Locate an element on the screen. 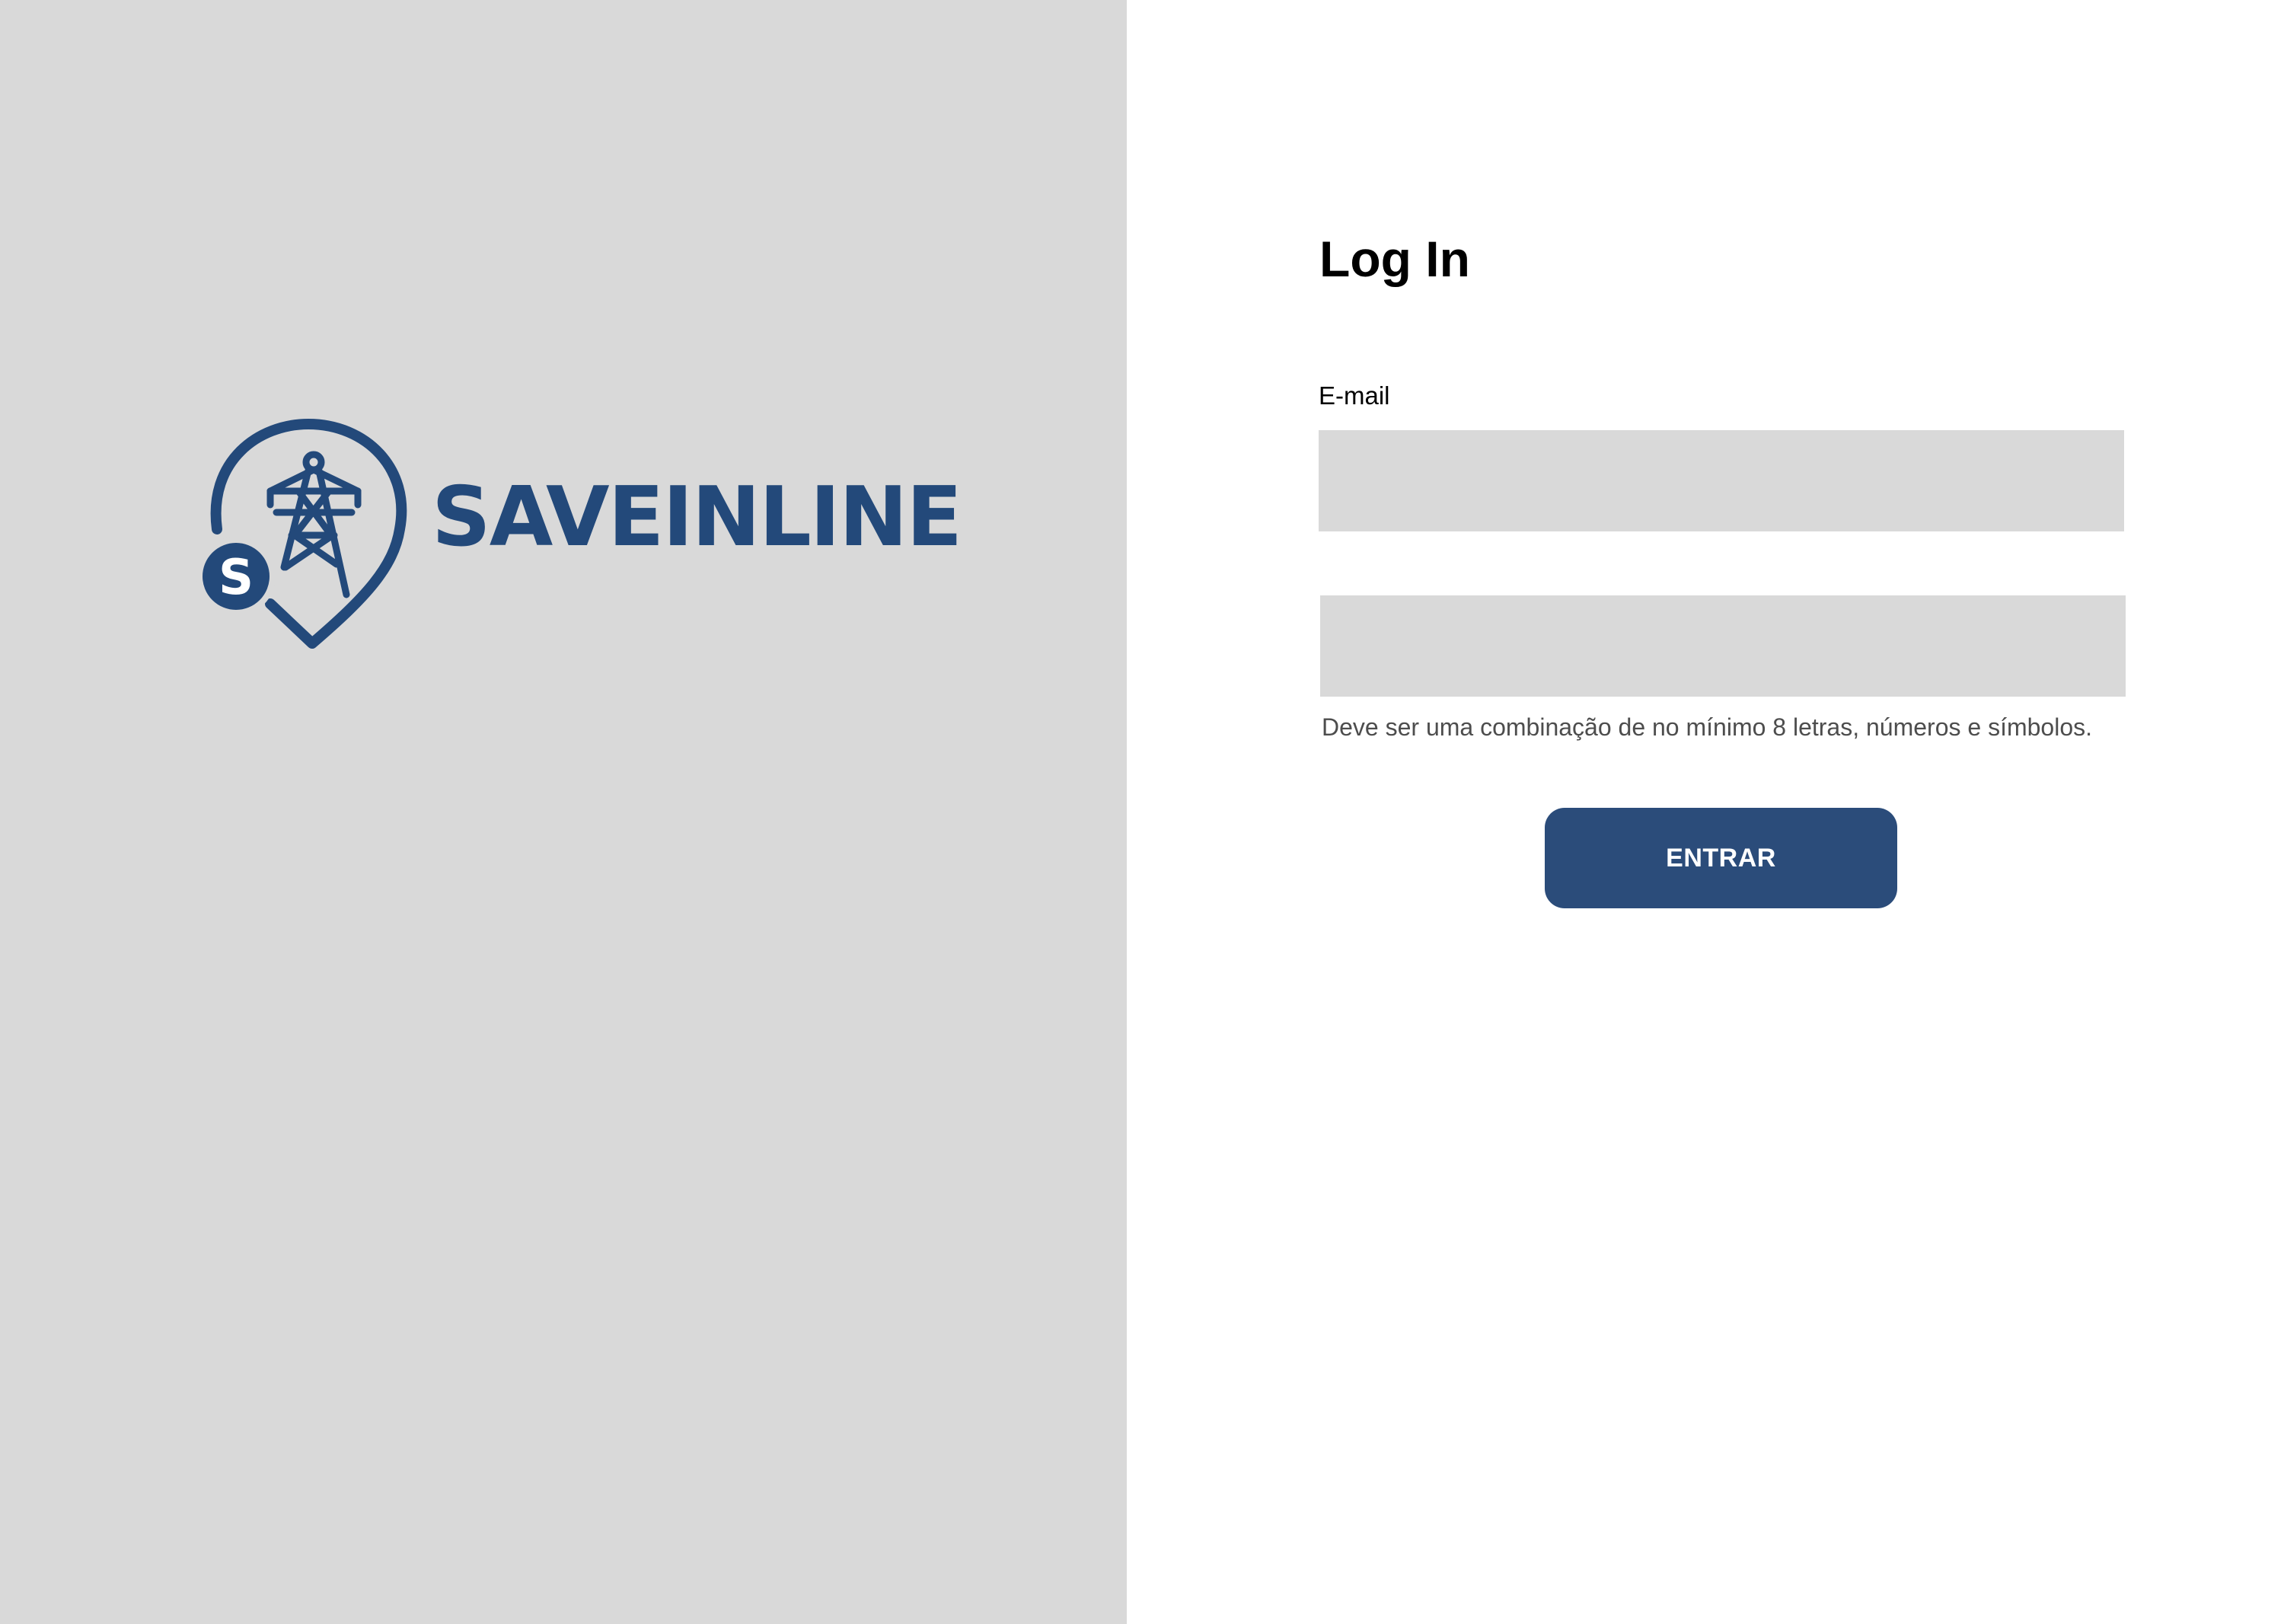 Image resolution: width=2284 pixels, height=1624 pixels. submit-button: ENTRAR is located at coordinates (1721, 858).